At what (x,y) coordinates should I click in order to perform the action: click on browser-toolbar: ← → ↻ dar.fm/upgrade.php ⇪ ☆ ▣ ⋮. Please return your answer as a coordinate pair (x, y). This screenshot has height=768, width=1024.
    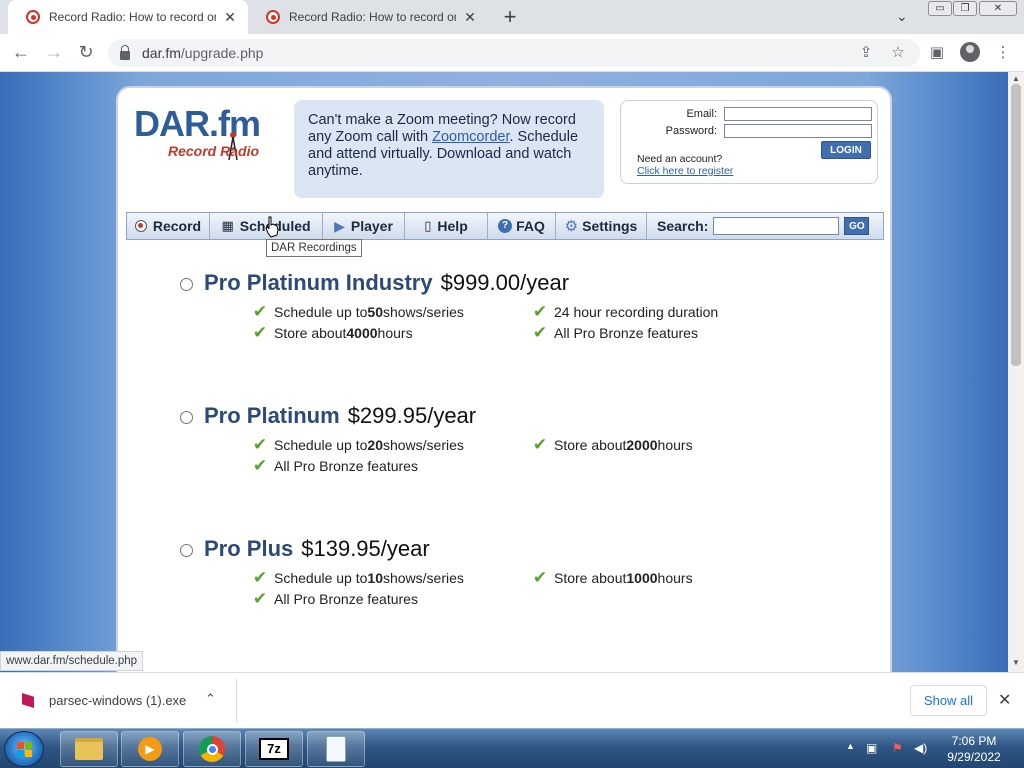
    Looking at the image, I should click on (512, 53).